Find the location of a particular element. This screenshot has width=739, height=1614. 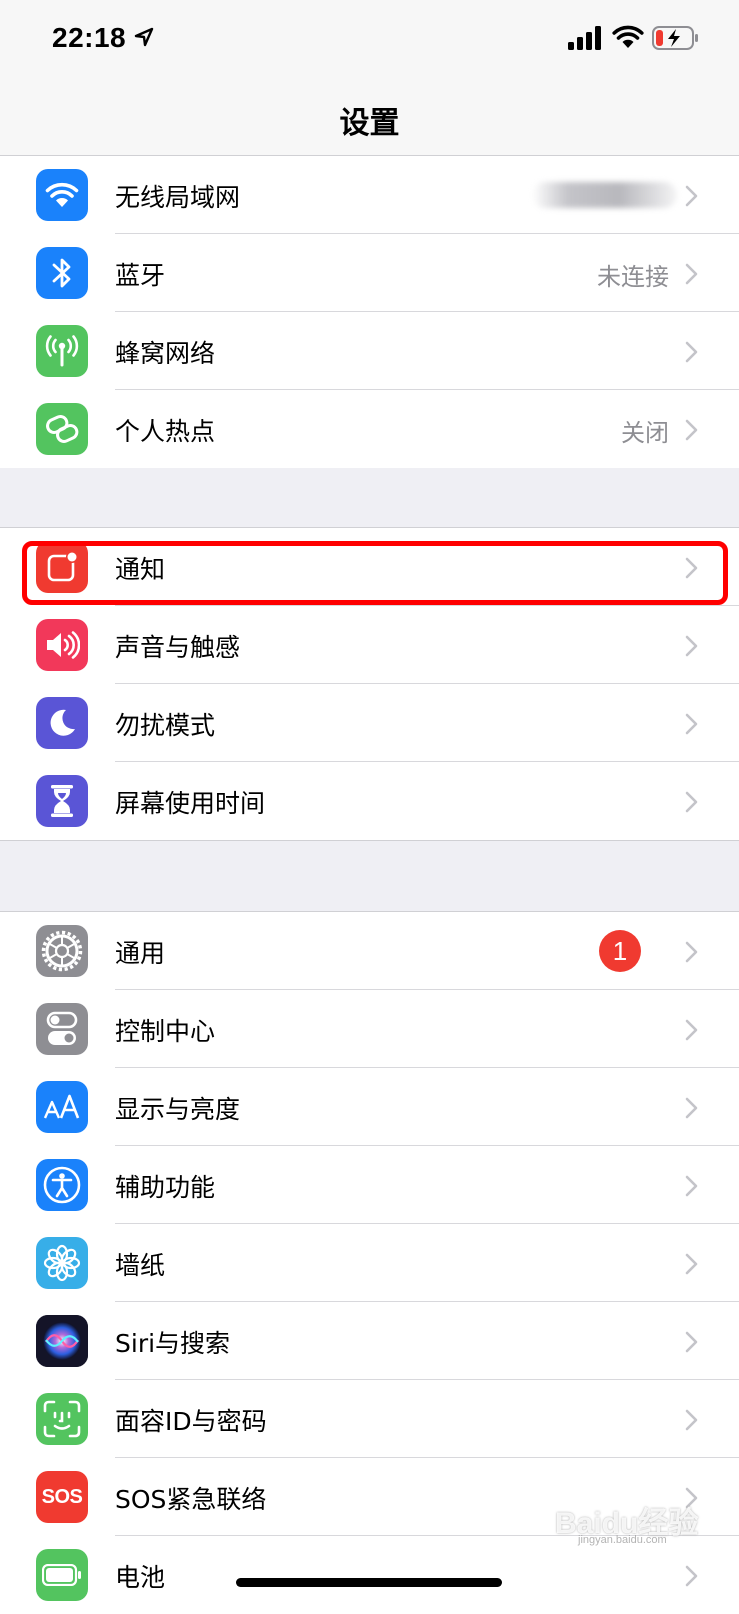

settings-row-label: 墙纸 is located at coordinates (140, 1265).